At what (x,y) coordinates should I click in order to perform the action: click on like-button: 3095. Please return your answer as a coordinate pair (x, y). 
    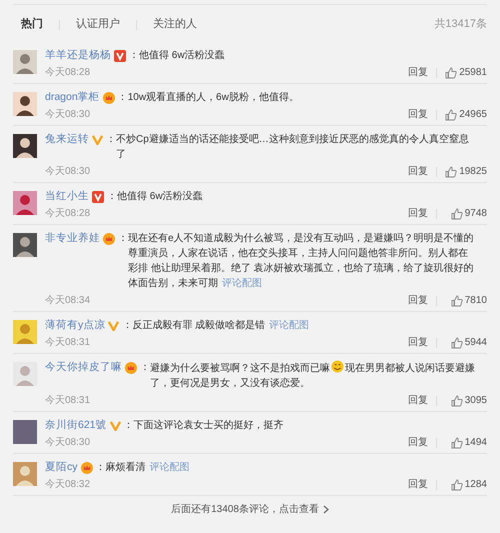
    Looking at the image, I should click on (466, 400).